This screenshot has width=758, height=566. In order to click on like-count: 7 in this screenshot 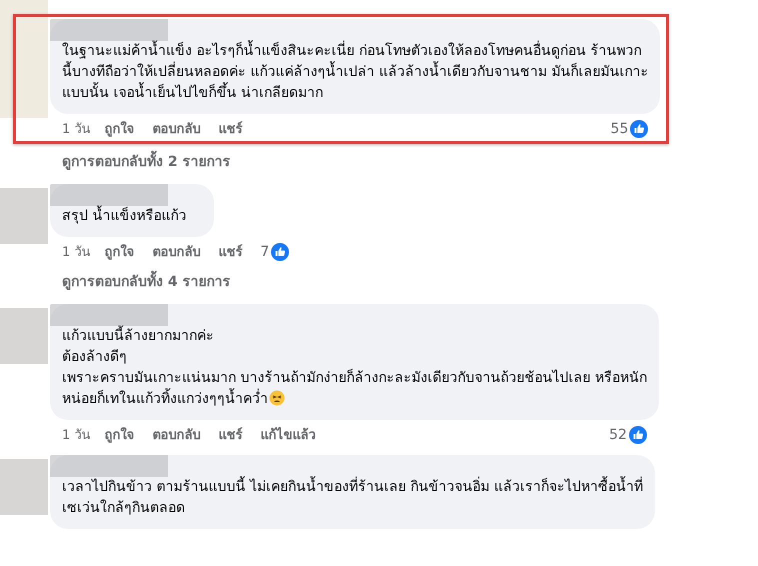, I will do `click(265, 252)`.